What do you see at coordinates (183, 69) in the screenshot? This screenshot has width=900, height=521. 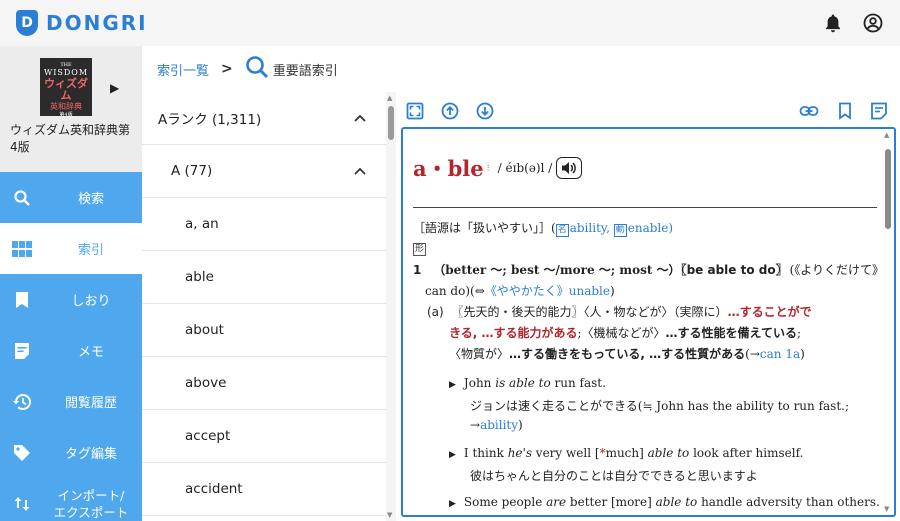 I see `breadcrumb-index-list-link: 索引一覧` at bounding box center [183, 69].